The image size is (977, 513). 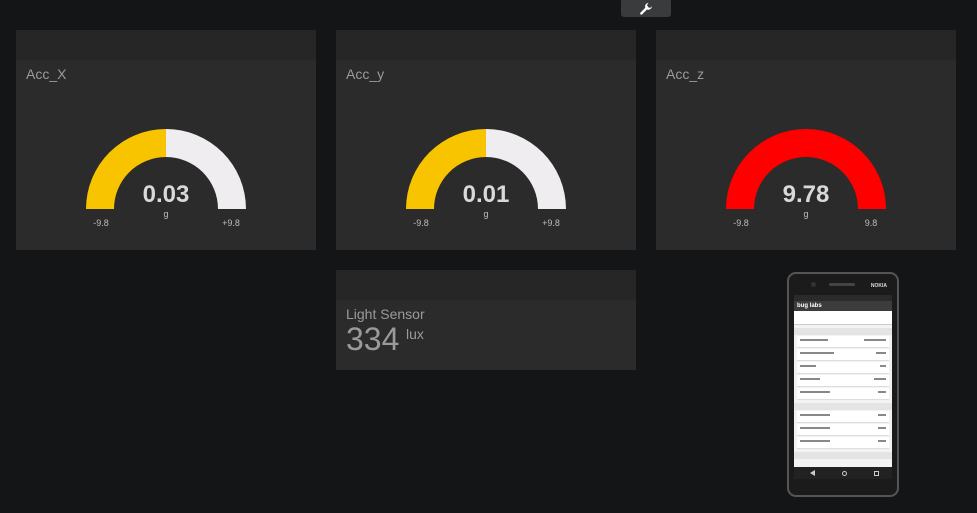 I want to click on gauge-panel-acc-y: Acc_y 0.01 g -9.8 +9.8, so click(x=486, y=140).